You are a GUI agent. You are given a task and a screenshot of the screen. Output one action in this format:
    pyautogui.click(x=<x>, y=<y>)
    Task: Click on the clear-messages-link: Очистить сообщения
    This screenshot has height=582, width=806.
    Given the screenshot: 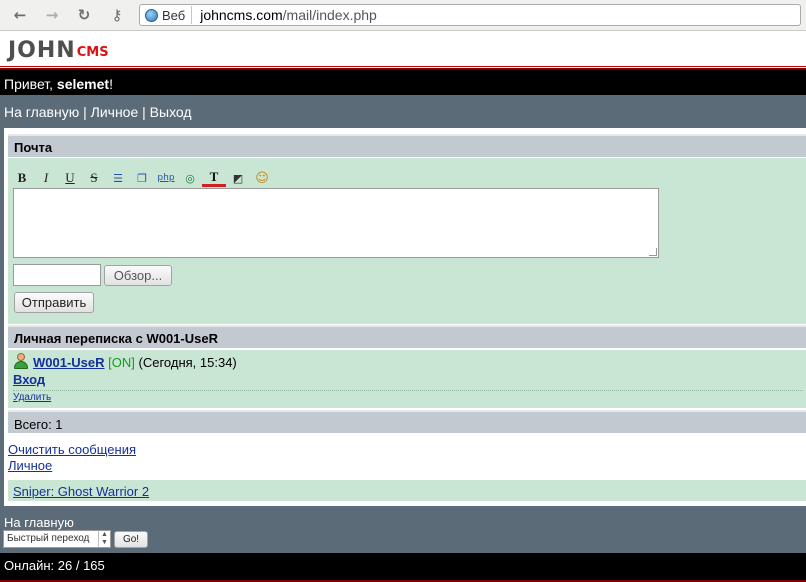 What is the action you would take?
    pyautogui.click(x=72, y=449)
    